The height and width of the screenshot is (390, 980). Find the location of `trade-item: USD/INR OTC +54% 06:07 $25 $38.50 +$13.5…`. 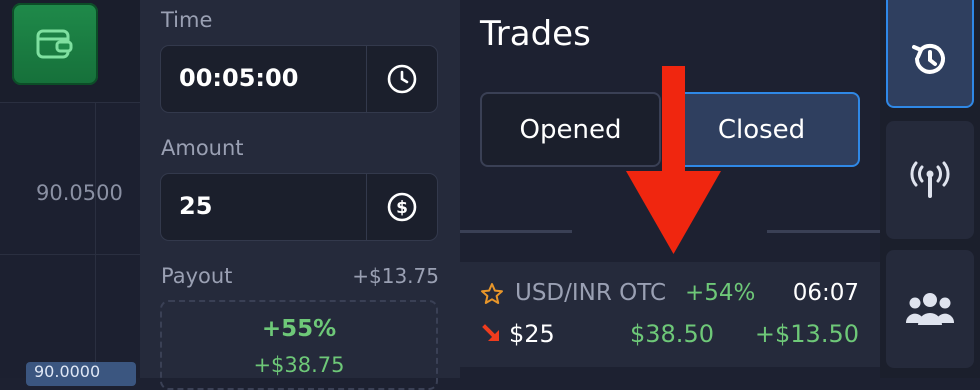

trade-item: USD/INR OTC +54% 06:07 $25 $38.50 +$13.5… is located at coordinates (670, 314).